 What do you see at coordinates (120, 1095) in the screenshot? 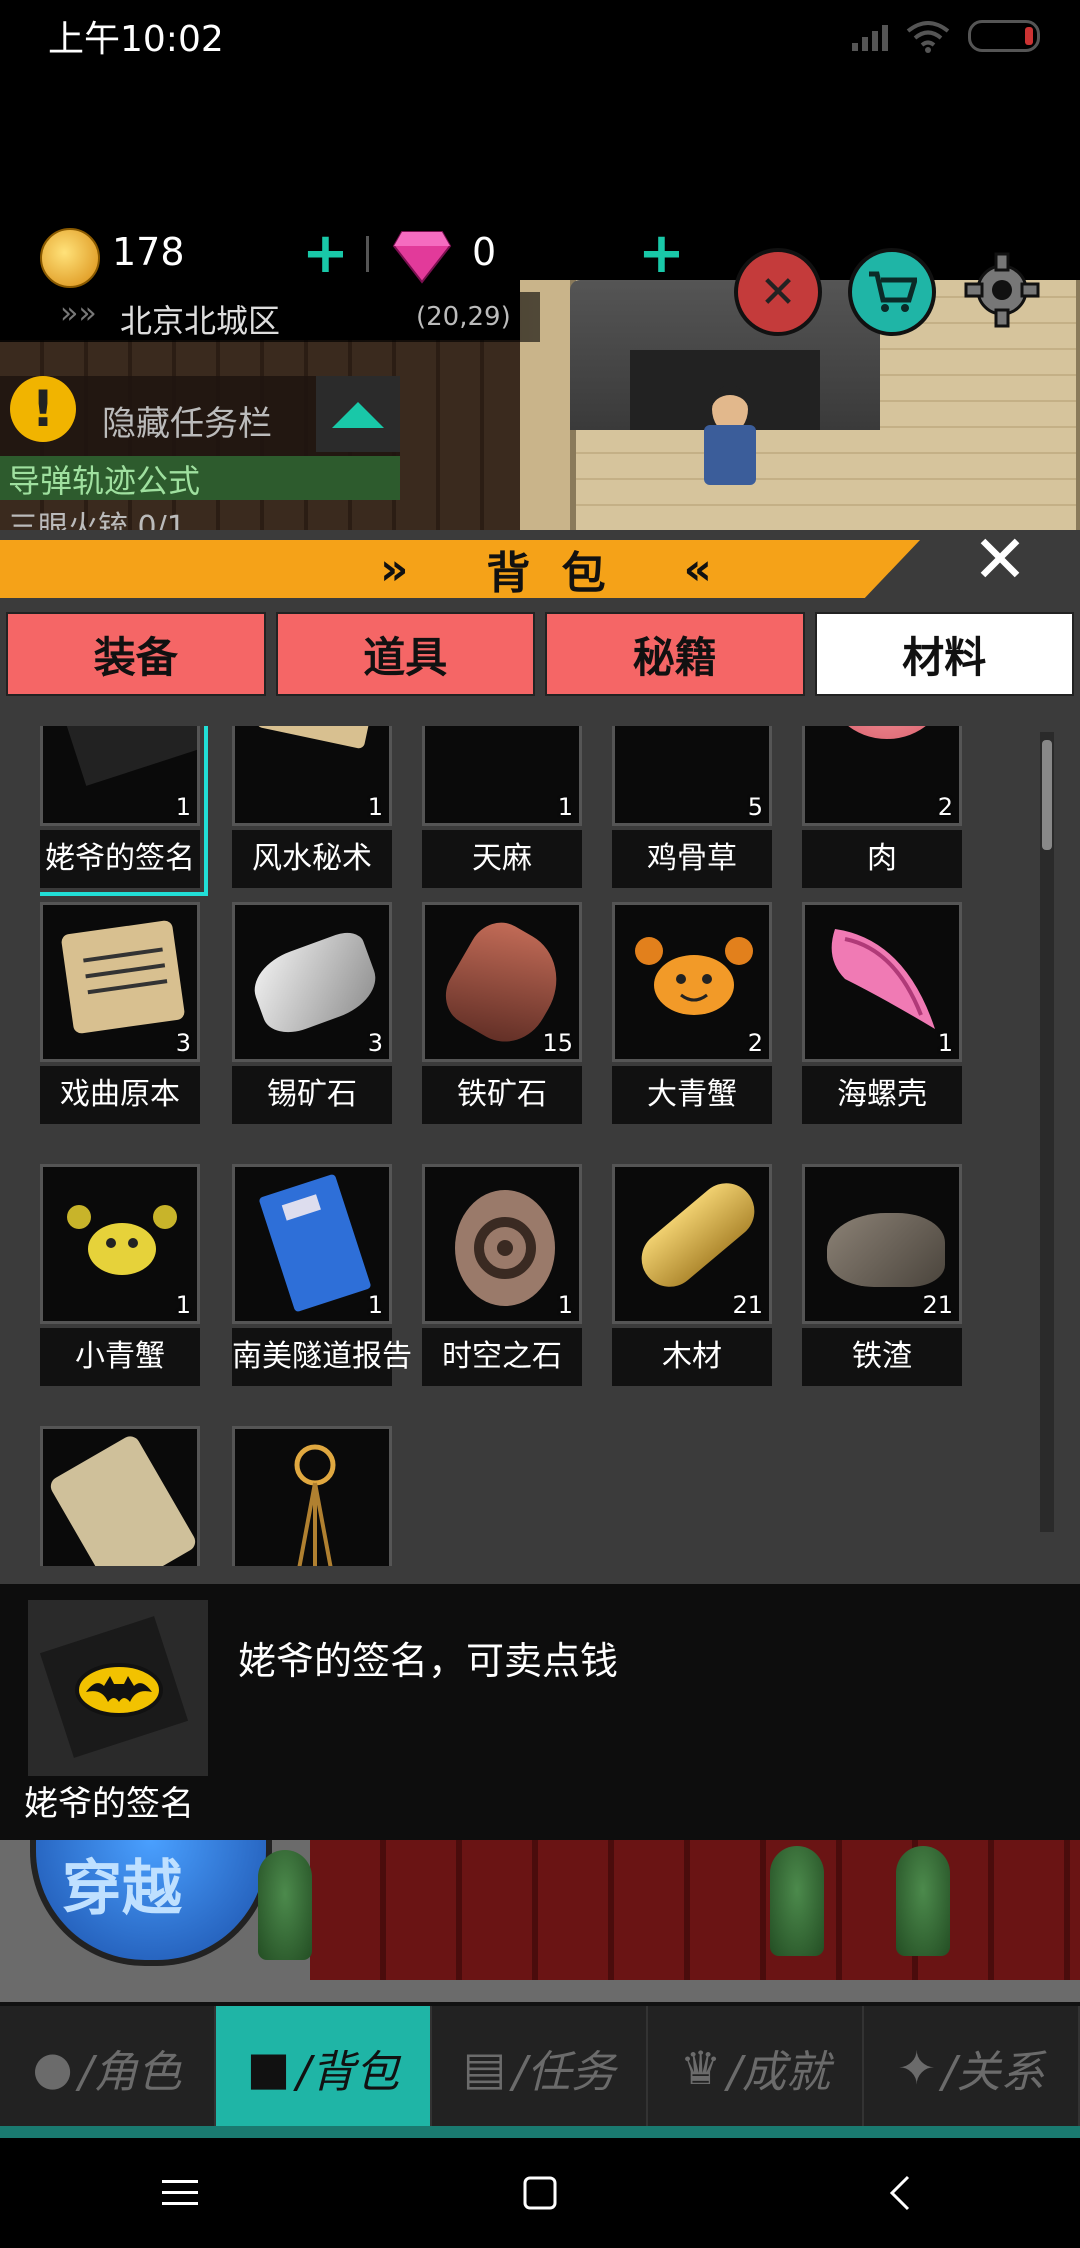
I see `item-name: 戏曲原本` at bounding box center [120, 1095].